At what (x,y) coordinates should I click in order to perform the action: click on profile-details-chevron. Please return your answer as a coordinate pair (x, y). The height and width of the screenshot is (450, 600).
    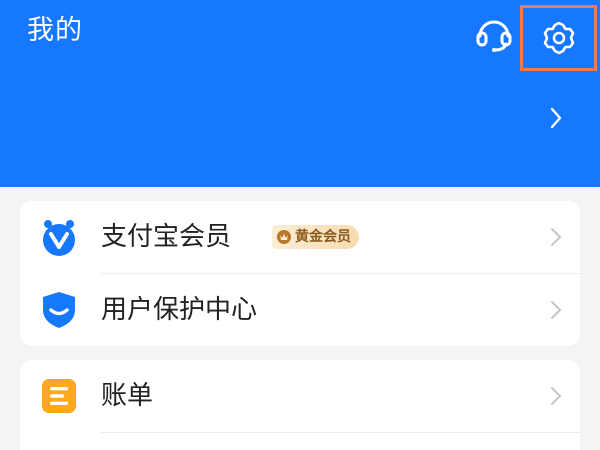
    Looking at the image, I should click on (556, 118).